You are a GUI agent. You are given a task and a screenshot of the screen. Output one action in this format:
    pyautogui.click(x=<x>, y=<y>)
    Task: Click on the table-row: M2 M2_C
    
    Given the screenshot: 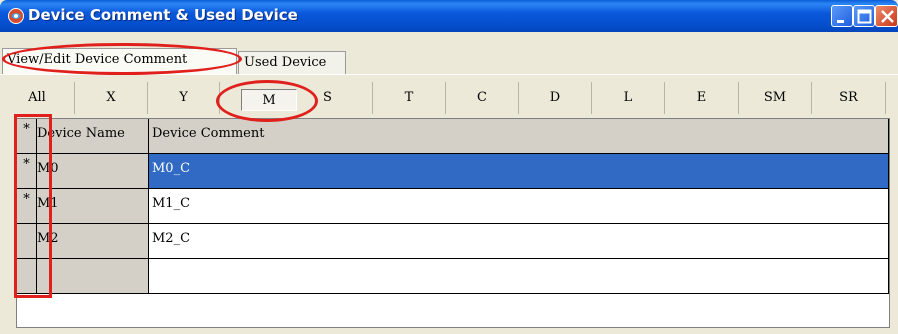 What is the action you would take?
    pyautogui.click(x=453, y=241)
    